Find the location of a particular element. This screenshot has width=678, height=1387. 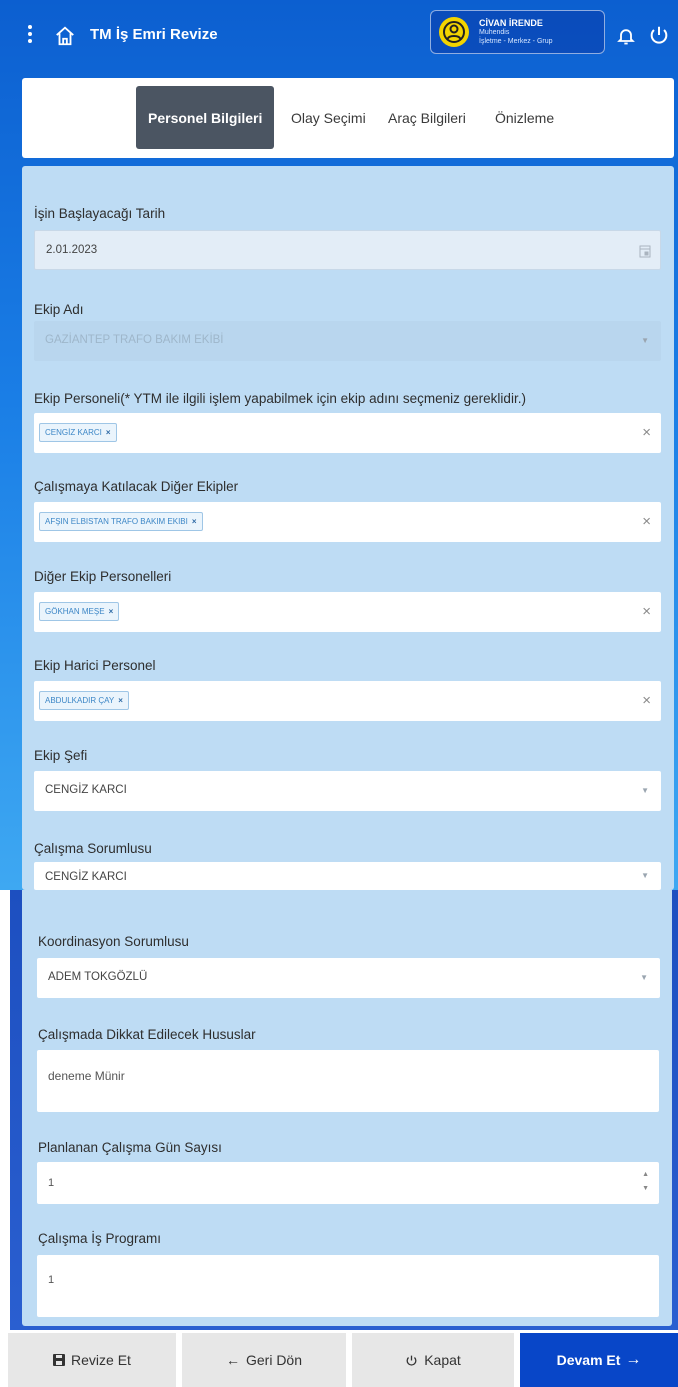

notes-value: deneme Münir is located at coordinates (86, 1076).